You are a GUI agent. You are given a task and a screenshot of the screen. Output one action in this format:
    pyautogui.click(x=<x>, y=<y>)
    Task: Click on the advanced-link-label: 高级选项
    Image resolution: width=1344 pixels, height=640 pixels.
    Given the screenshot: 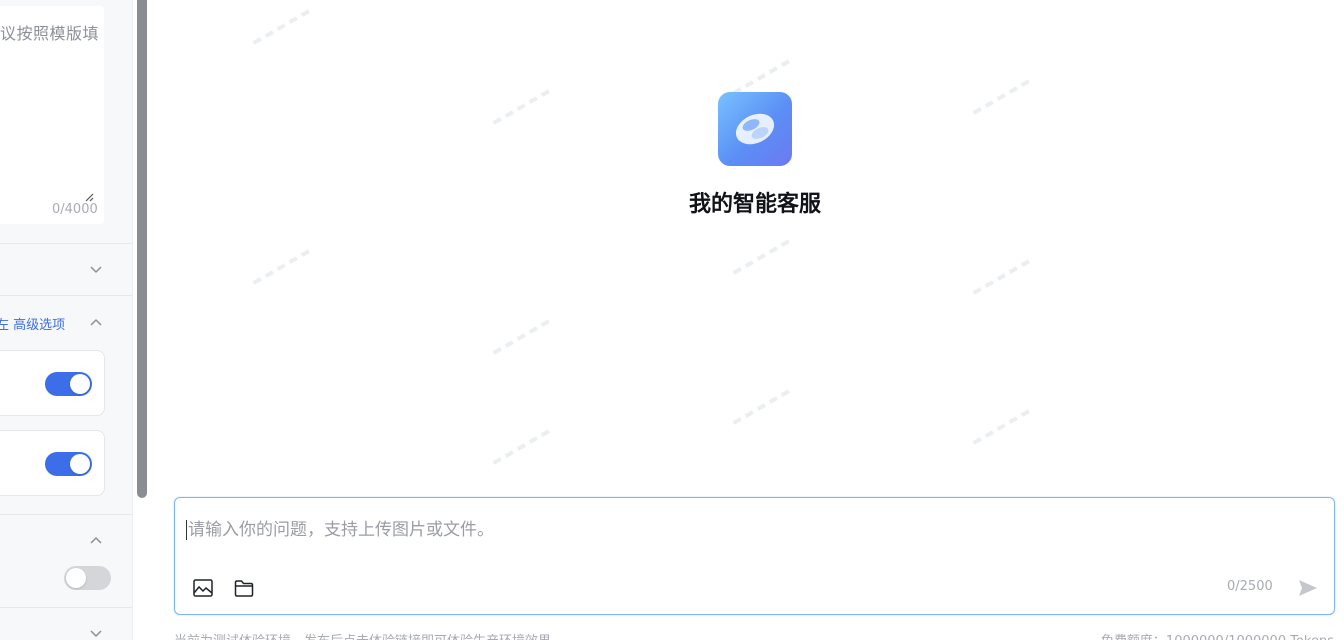 What is the action you would take?
    pyautogui.click(x=39, y=325)
    